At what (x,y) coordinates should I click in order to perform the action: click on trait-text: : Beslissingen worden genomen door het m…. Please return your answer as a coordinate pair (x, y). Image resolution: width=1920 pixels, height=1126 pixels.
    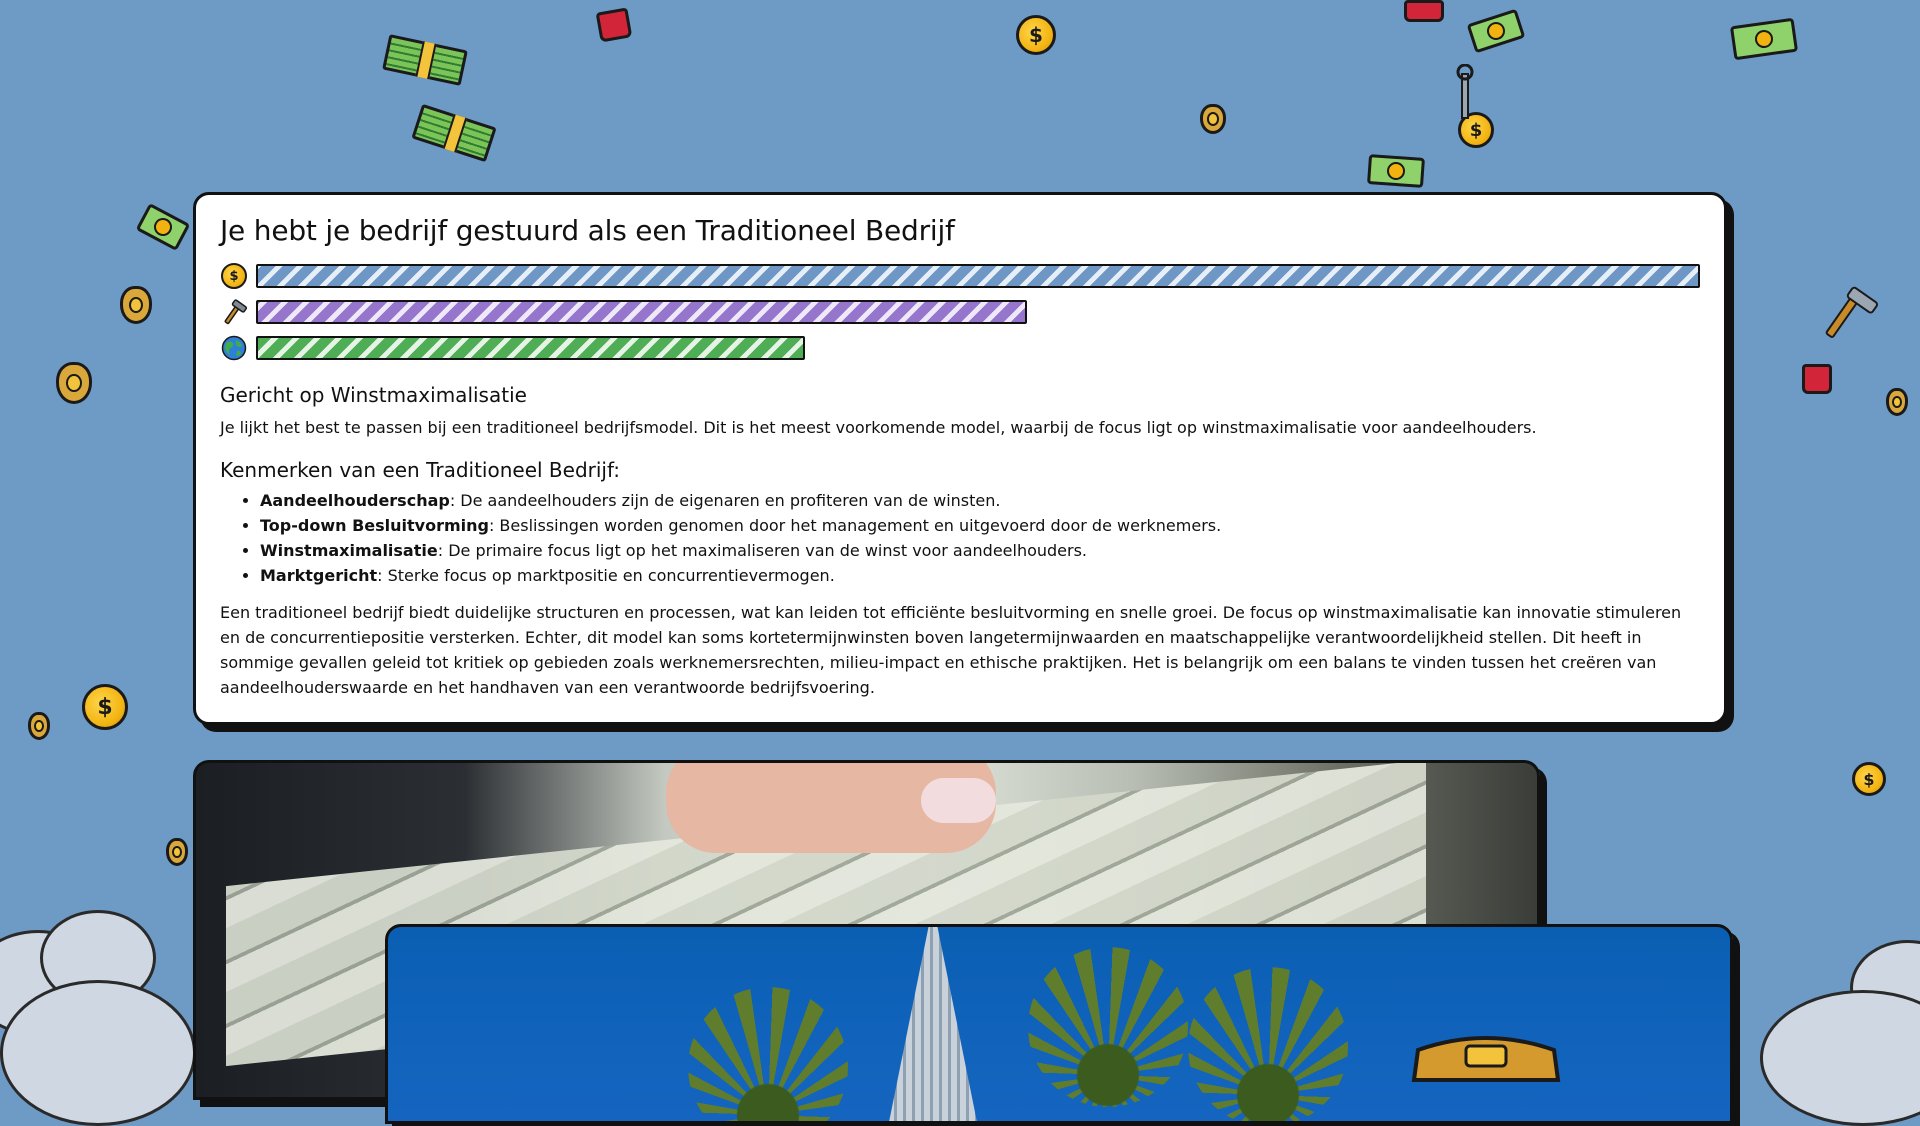
    Looking at the image, I should click on (855, 525).